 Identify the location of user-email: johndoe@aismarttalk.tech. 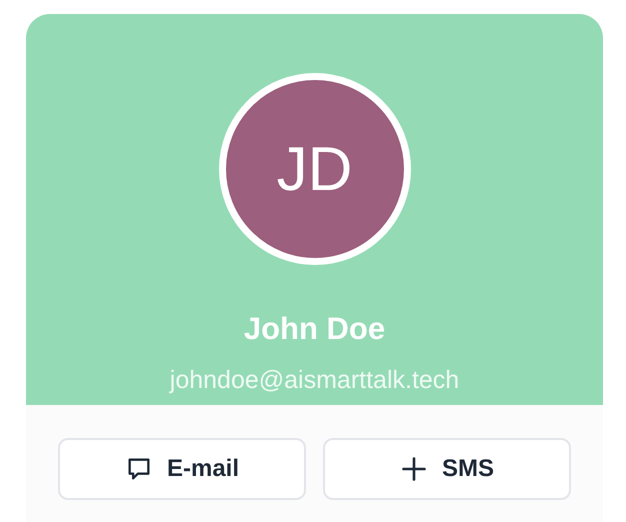
(315, 380).